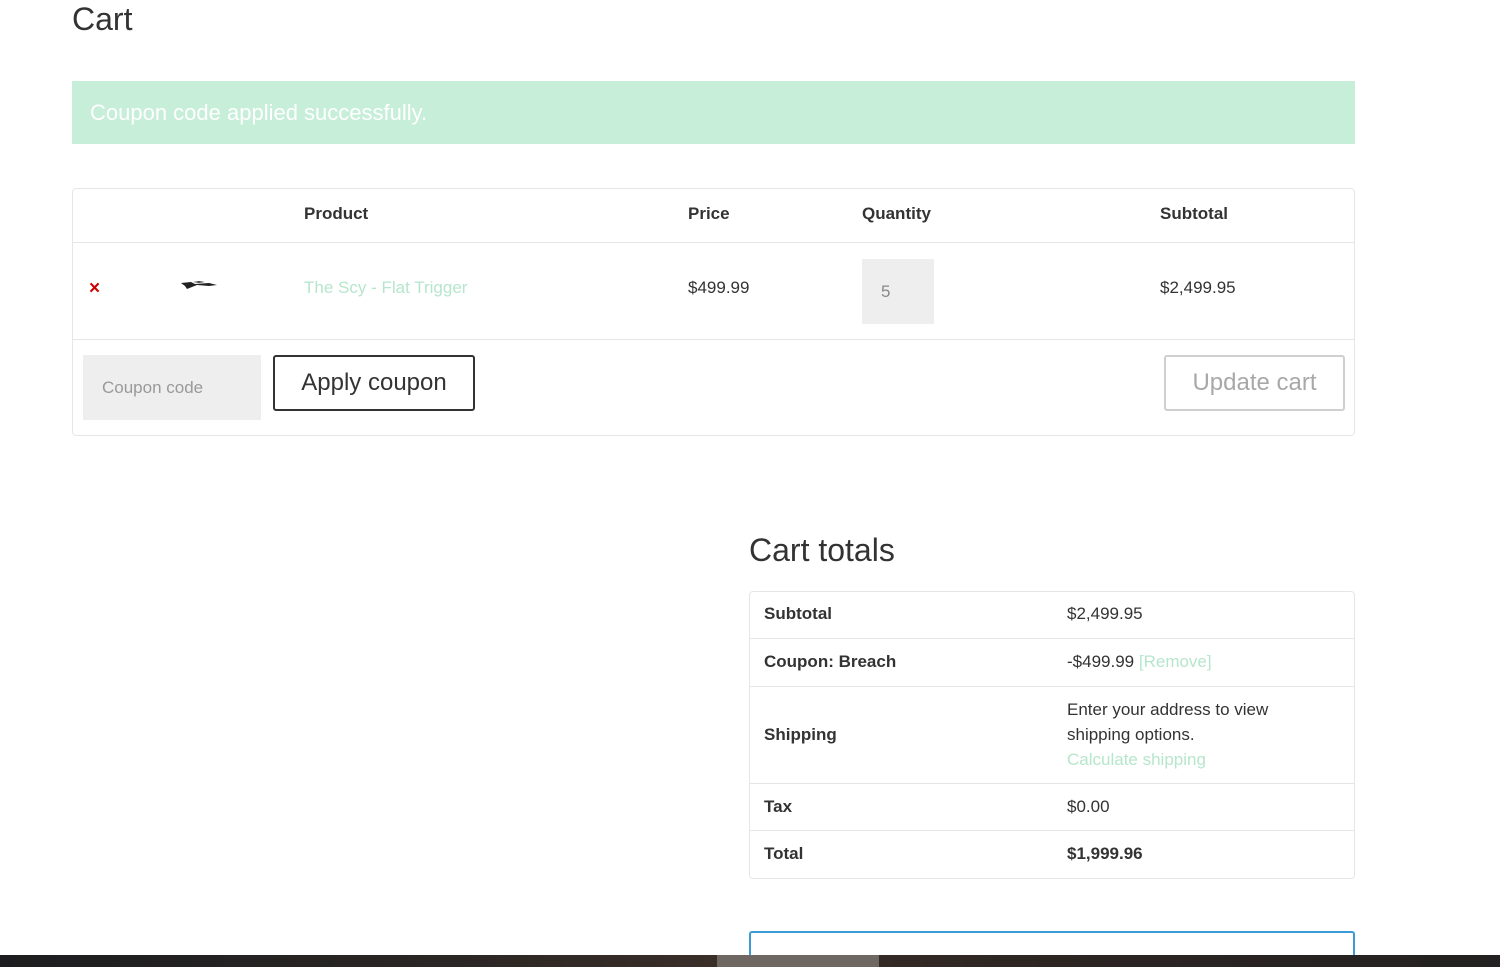  What do you see at coordinates (784, 853) in the screenshot?
I see `totals-total-label: Total` at bounding box center [784, 853].